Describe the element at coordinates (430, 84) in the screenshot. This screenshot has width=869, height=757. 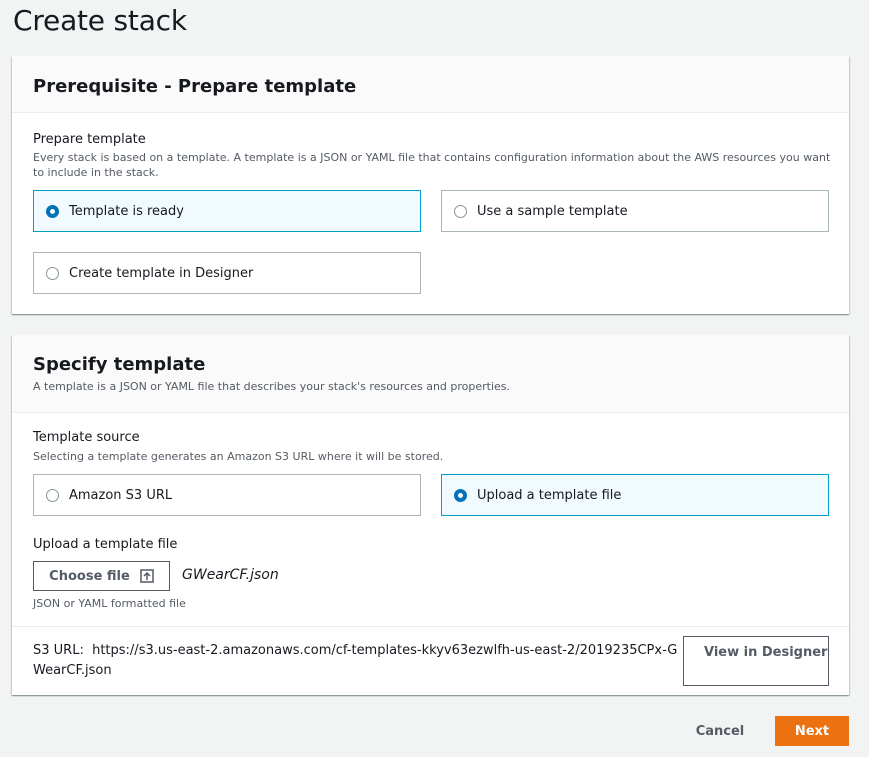
I see `prerequisite-header: Prerequisite - Prepare template` at that location.